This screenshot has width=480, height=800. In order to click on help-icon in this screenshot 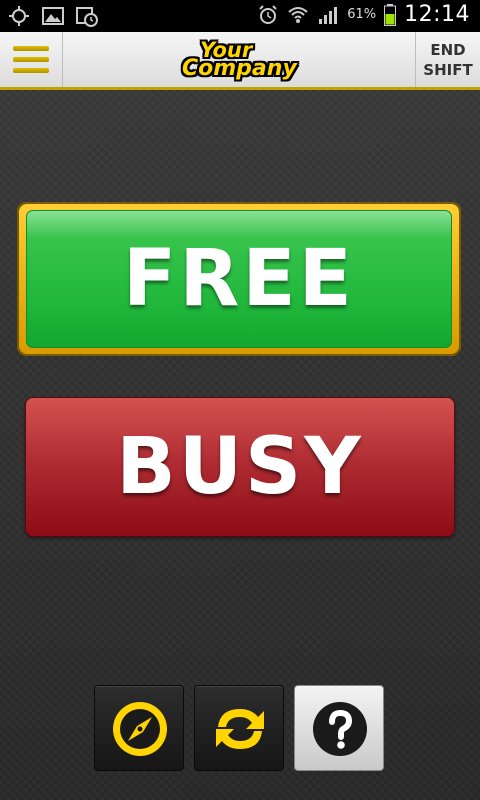, I will do `click(340, 729)`.